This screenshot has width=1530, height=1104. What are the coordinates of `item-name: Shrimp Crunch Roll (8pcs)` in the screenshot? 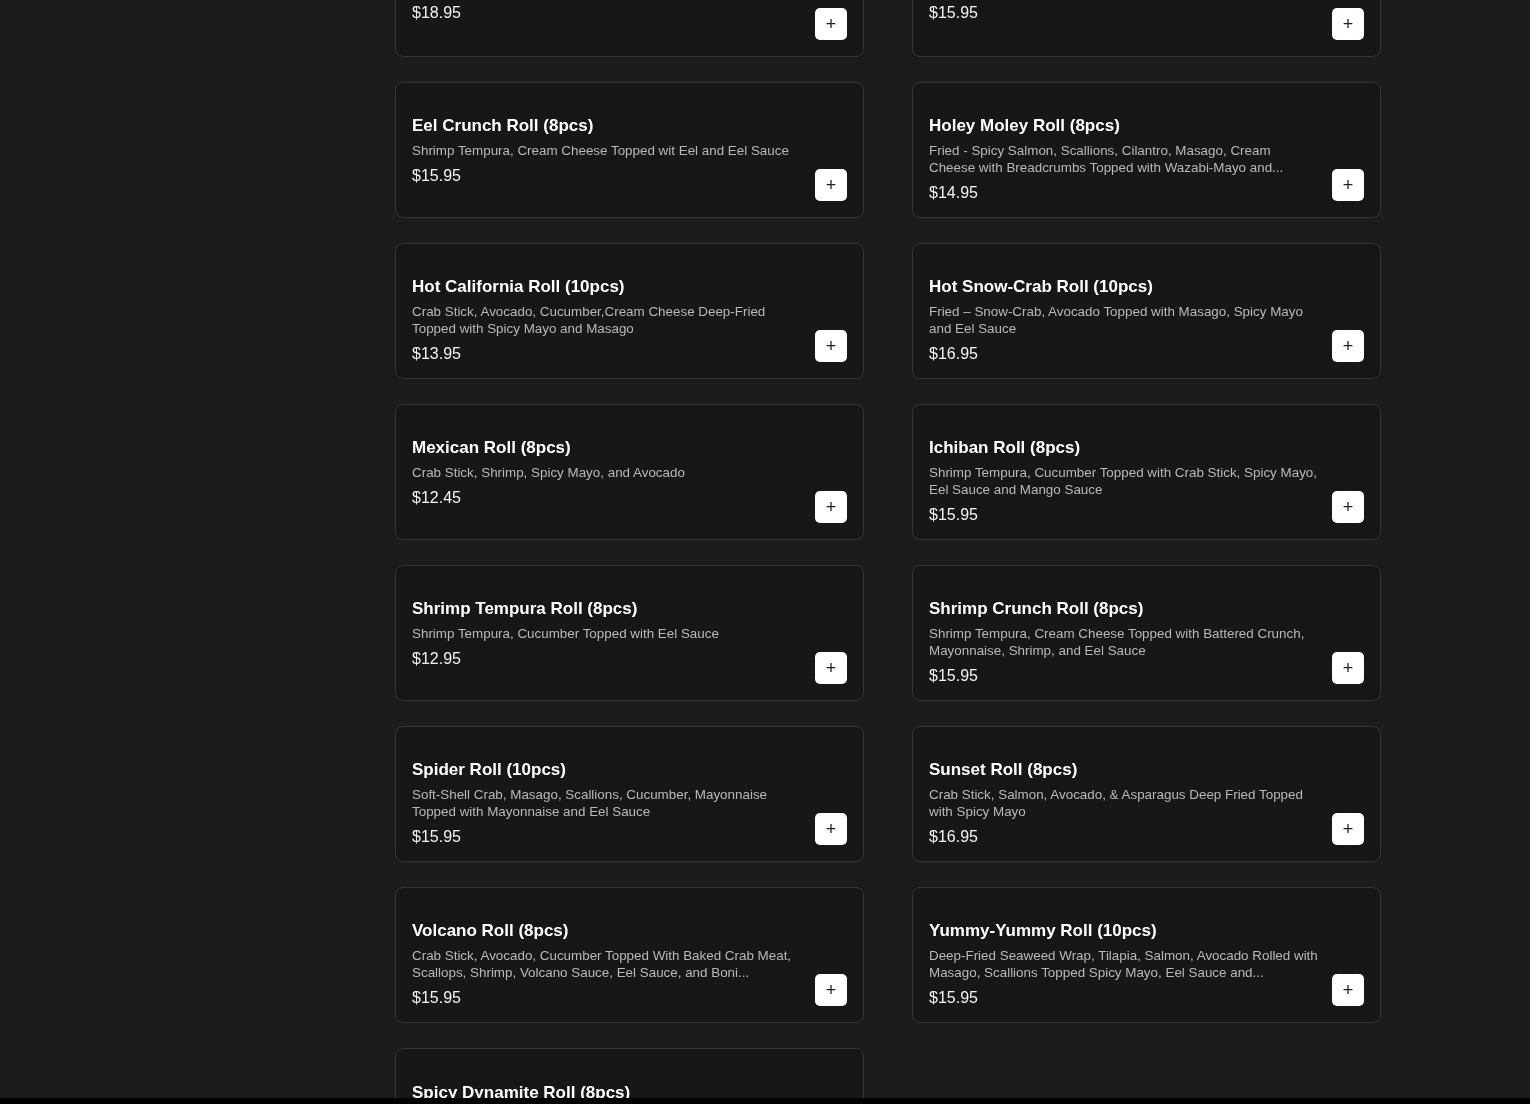 It's located at (1037, 609).